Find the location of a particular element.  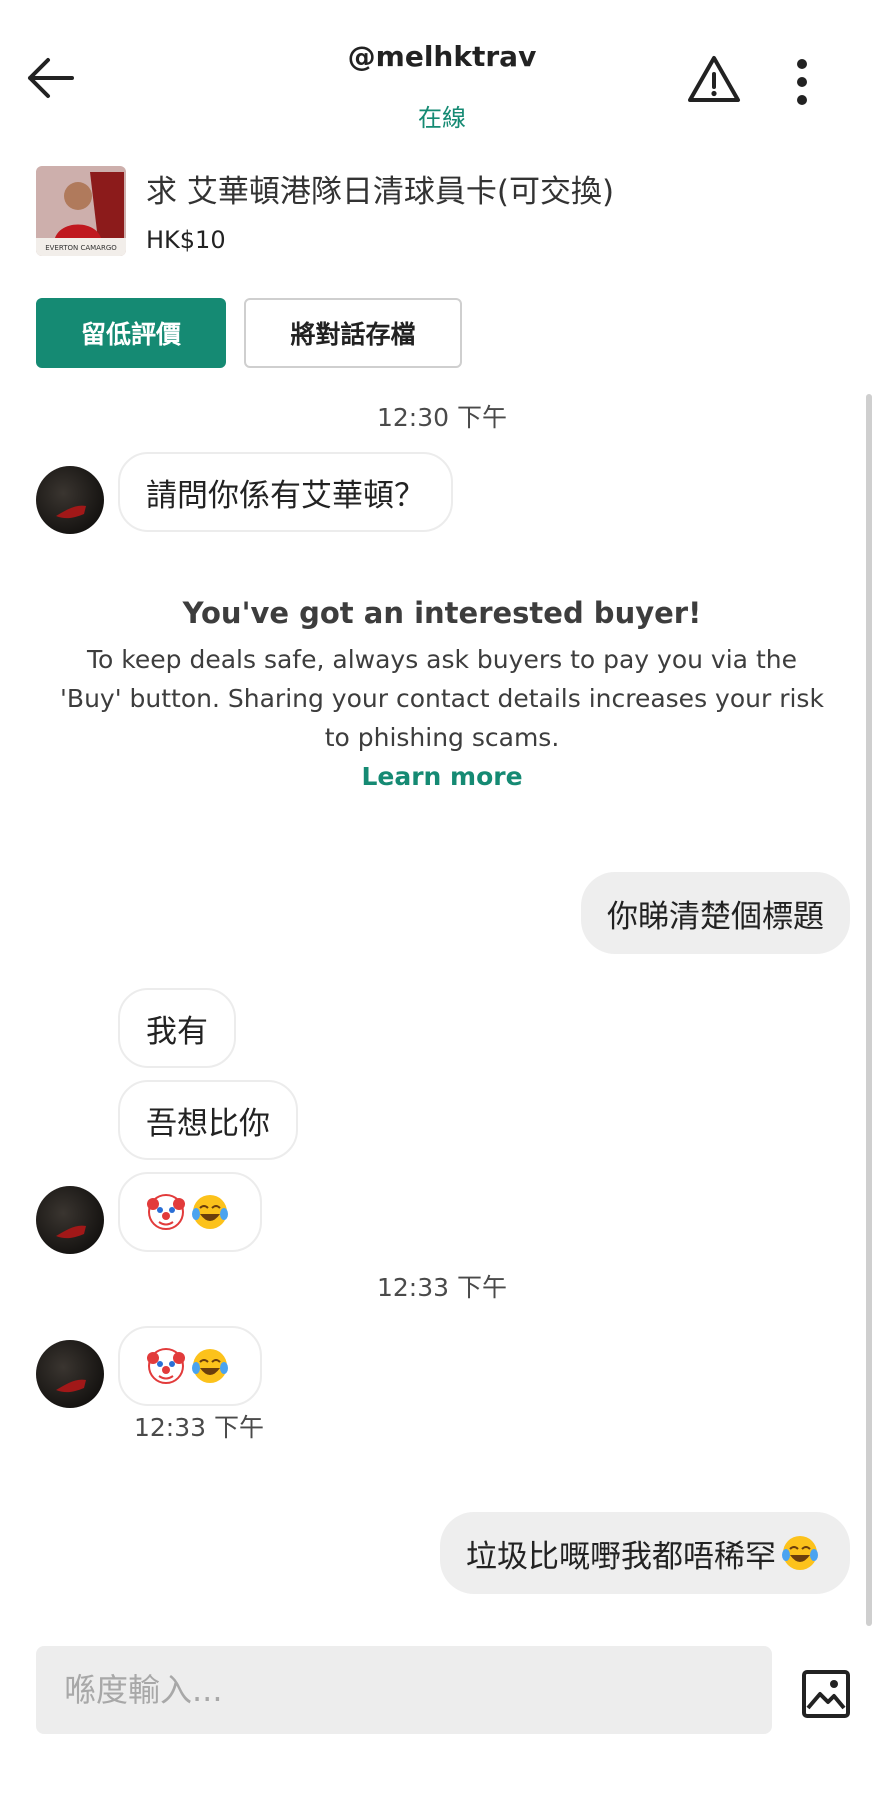

sent-message-text: 垃圾比嘅嘢我都唔稀罕 is located at coordinates (621, 1556).